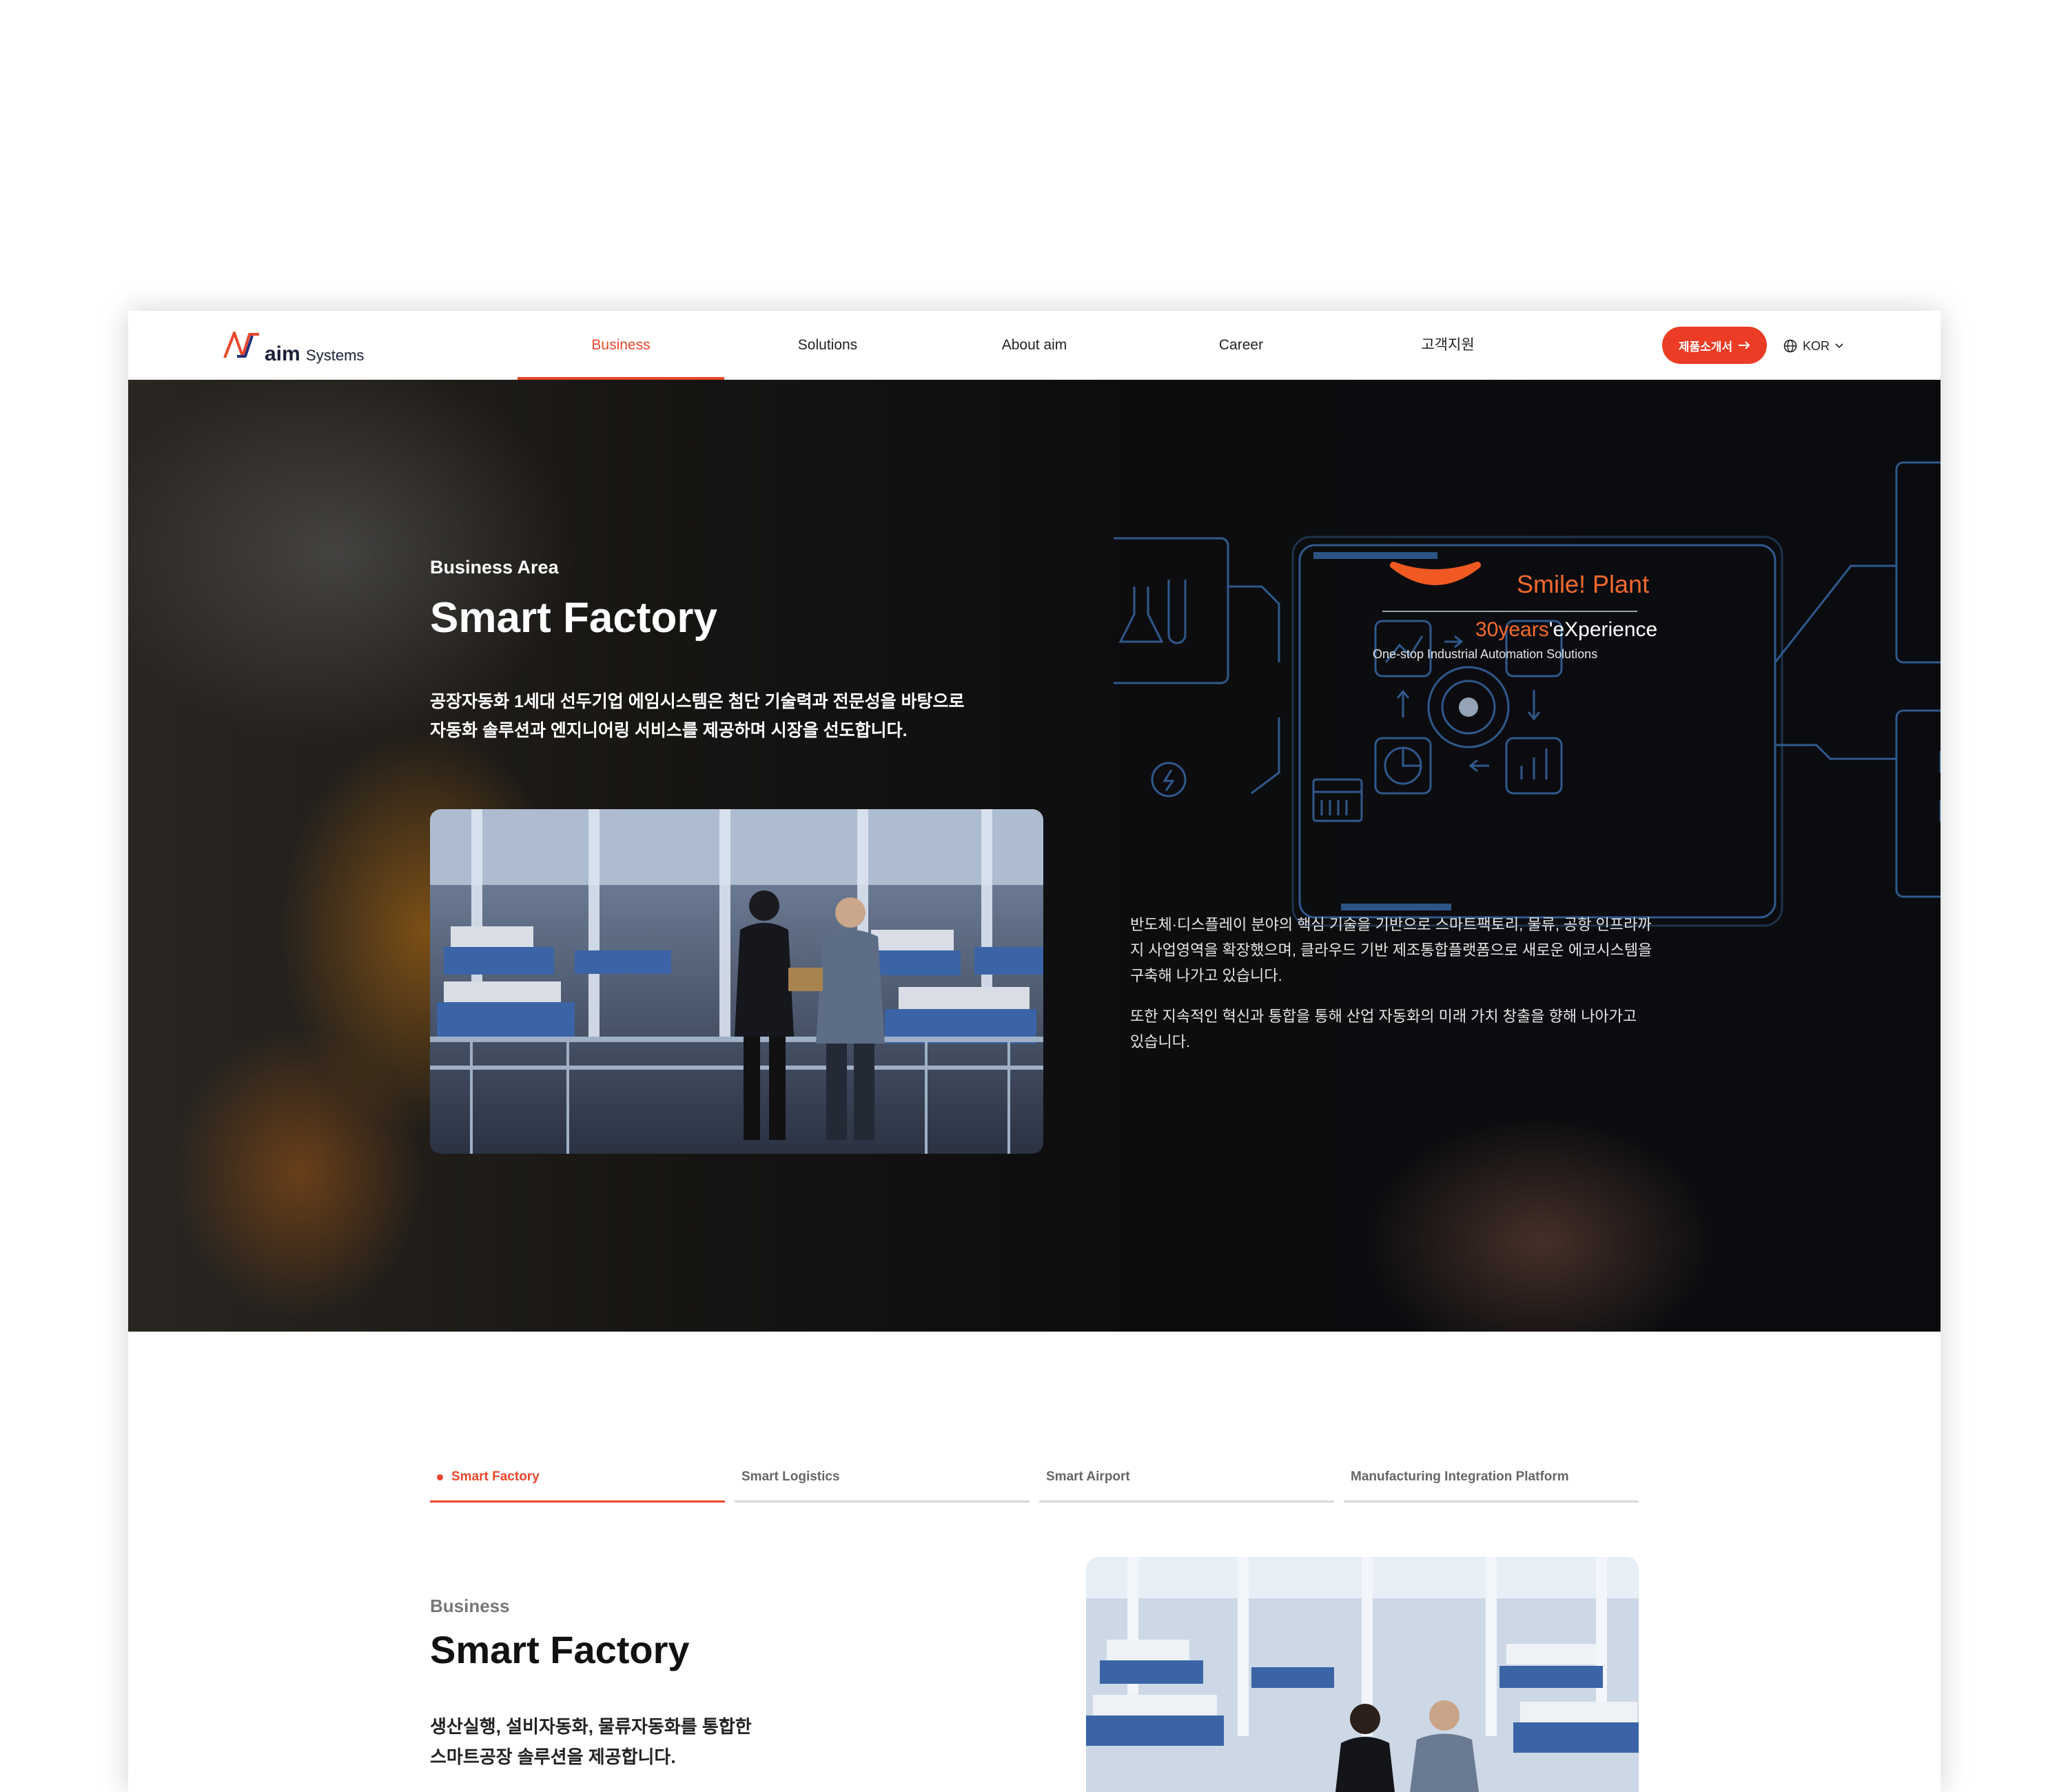 The height and width of the screenshot is (1792, 2068). I want to click on smart-factory-illustration, so click(1363, 1674).